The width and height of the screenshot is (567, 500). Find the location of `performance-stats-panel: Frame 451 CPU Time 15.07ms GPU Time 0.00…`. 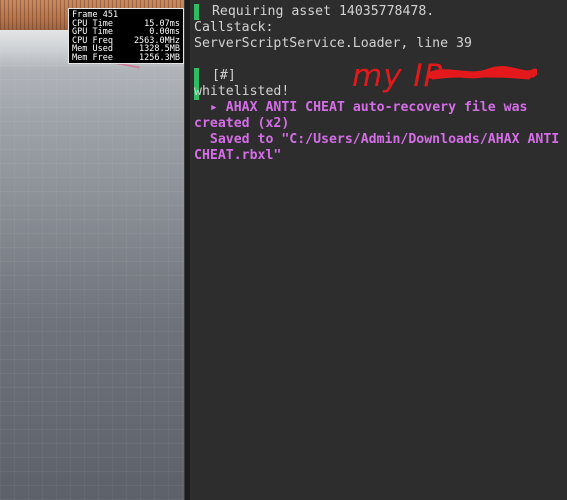

performance-stats-panel: Frame 451 CPU Time 15.07ms GPU Time 0.00… is located at coordinates (126, 36).